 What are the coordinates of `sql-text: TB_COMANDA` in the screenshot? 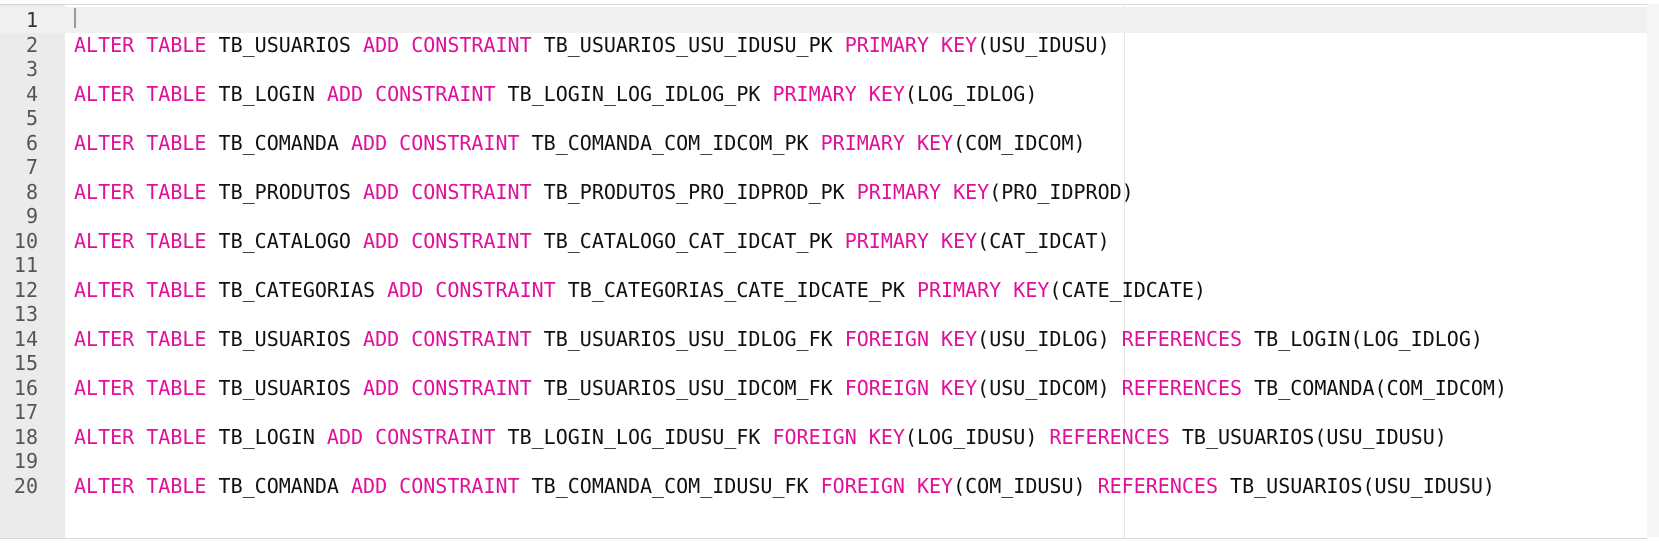 It's located at (278, 485).